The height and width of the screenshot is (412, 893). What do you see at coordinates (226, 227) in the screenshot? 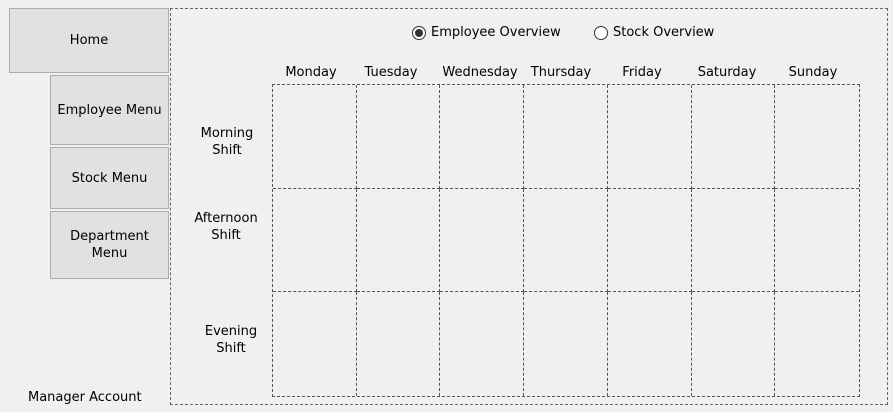
I see `shift-label-afternoon: Afternoon Shift` at bounding box center [226, 227].